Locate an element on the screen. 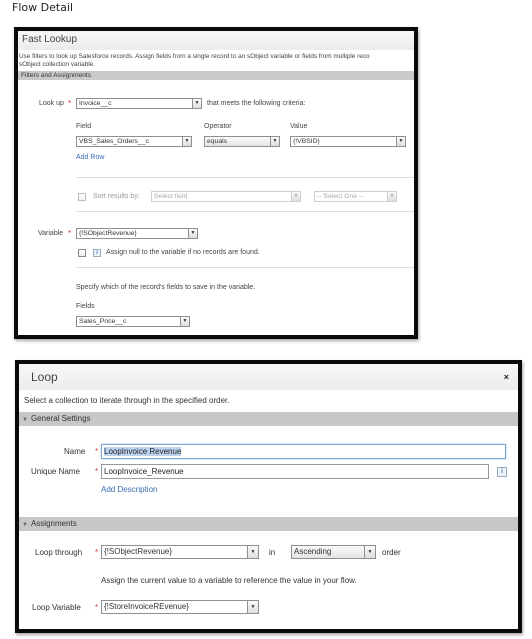 This screenshot has height=639, width=532. variable-dropdown-icon: ▼ is located at coordinates (193, 233).